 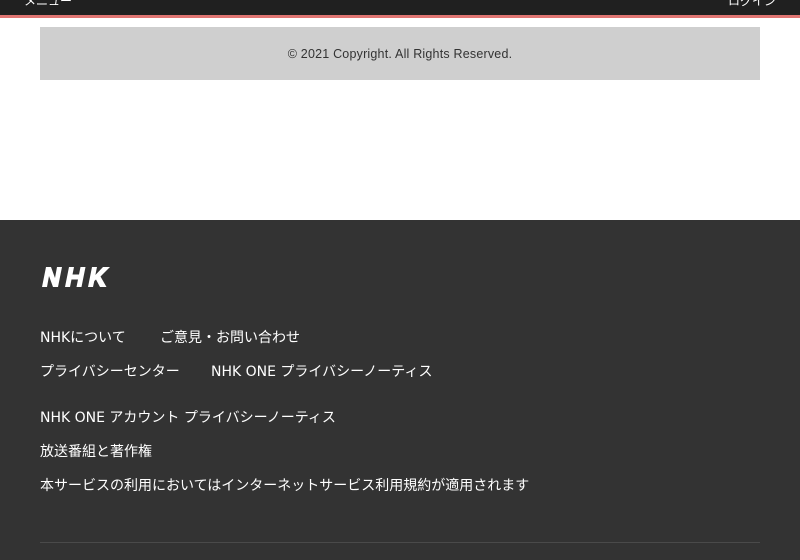 I want to click on footer-link-one-privacy: NHK ONE プライバシーノーティス, so click(x=321, y=372).